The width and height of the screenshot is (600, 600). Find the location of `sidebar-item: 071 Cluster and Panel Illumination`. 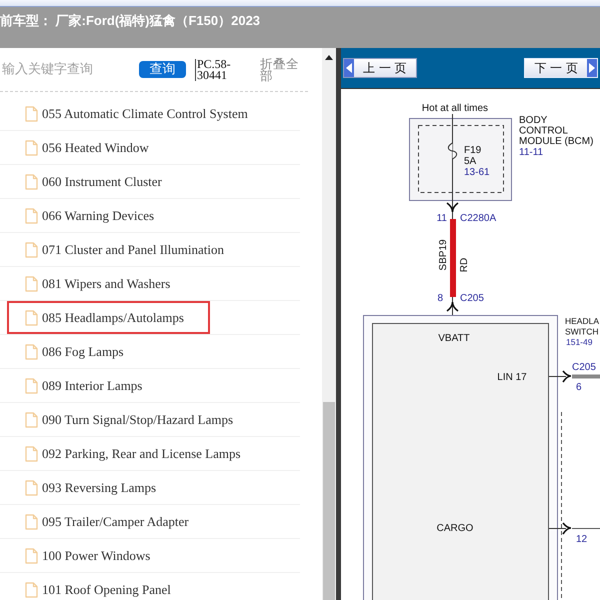

sidebar-item: 071 Cluster and Panel Illumination is located at coordinates (128, 249).